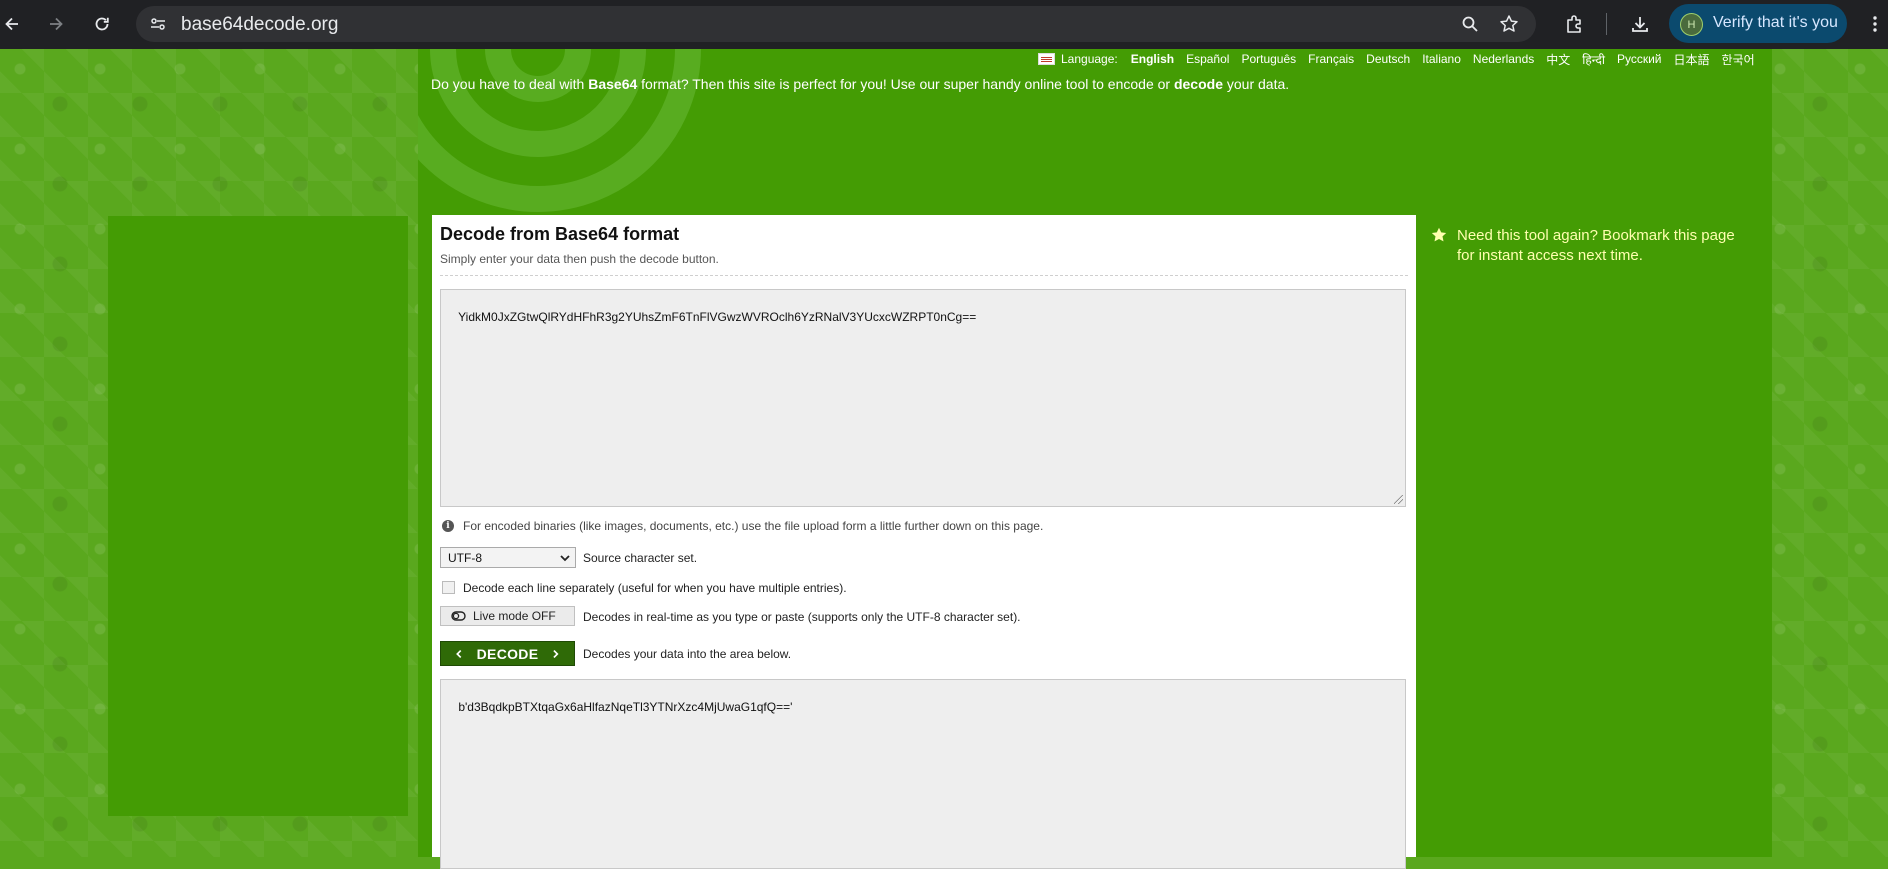 This screenshot has width=1888, height=869. Describe the element at coordinates (1152, 59) in the screenshot. I see `lang-english: English` at that location.